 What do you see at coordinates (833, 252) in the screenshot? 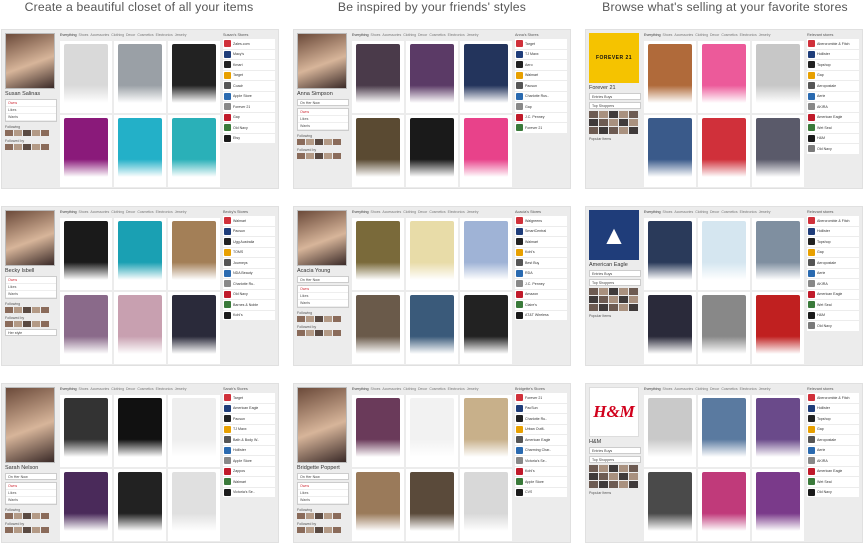
I see `store-row: Gap` at bounding box center [833, 252].